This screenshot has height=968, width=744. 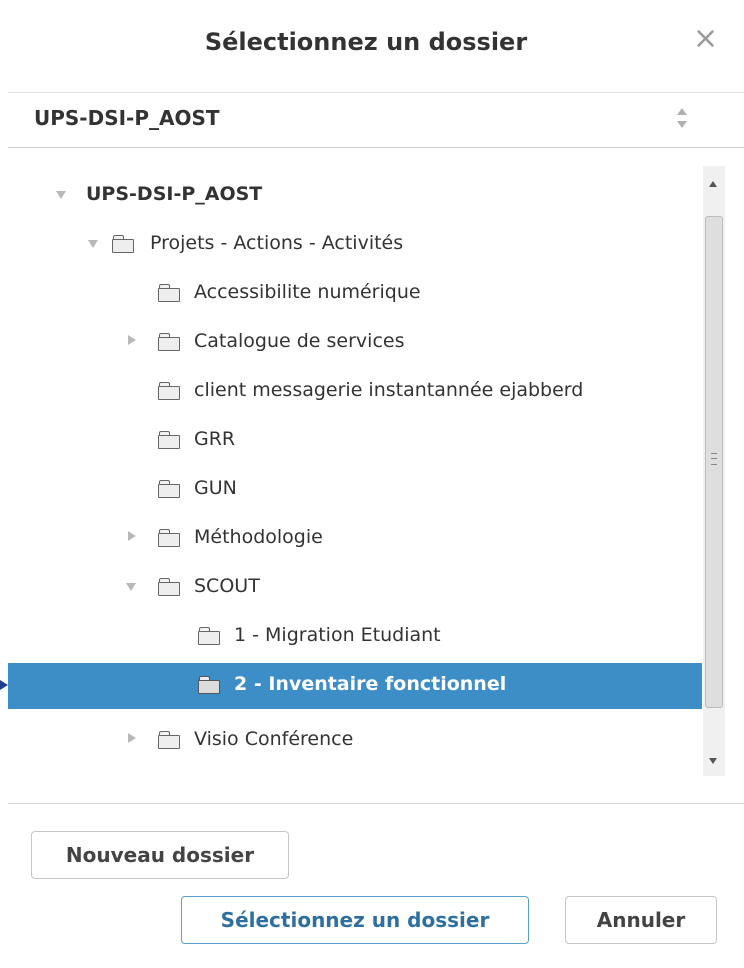 What do you see at coordinates (682, 119) in the screenshot?
I see `spinner-icon` at bounding box center [682, 119].